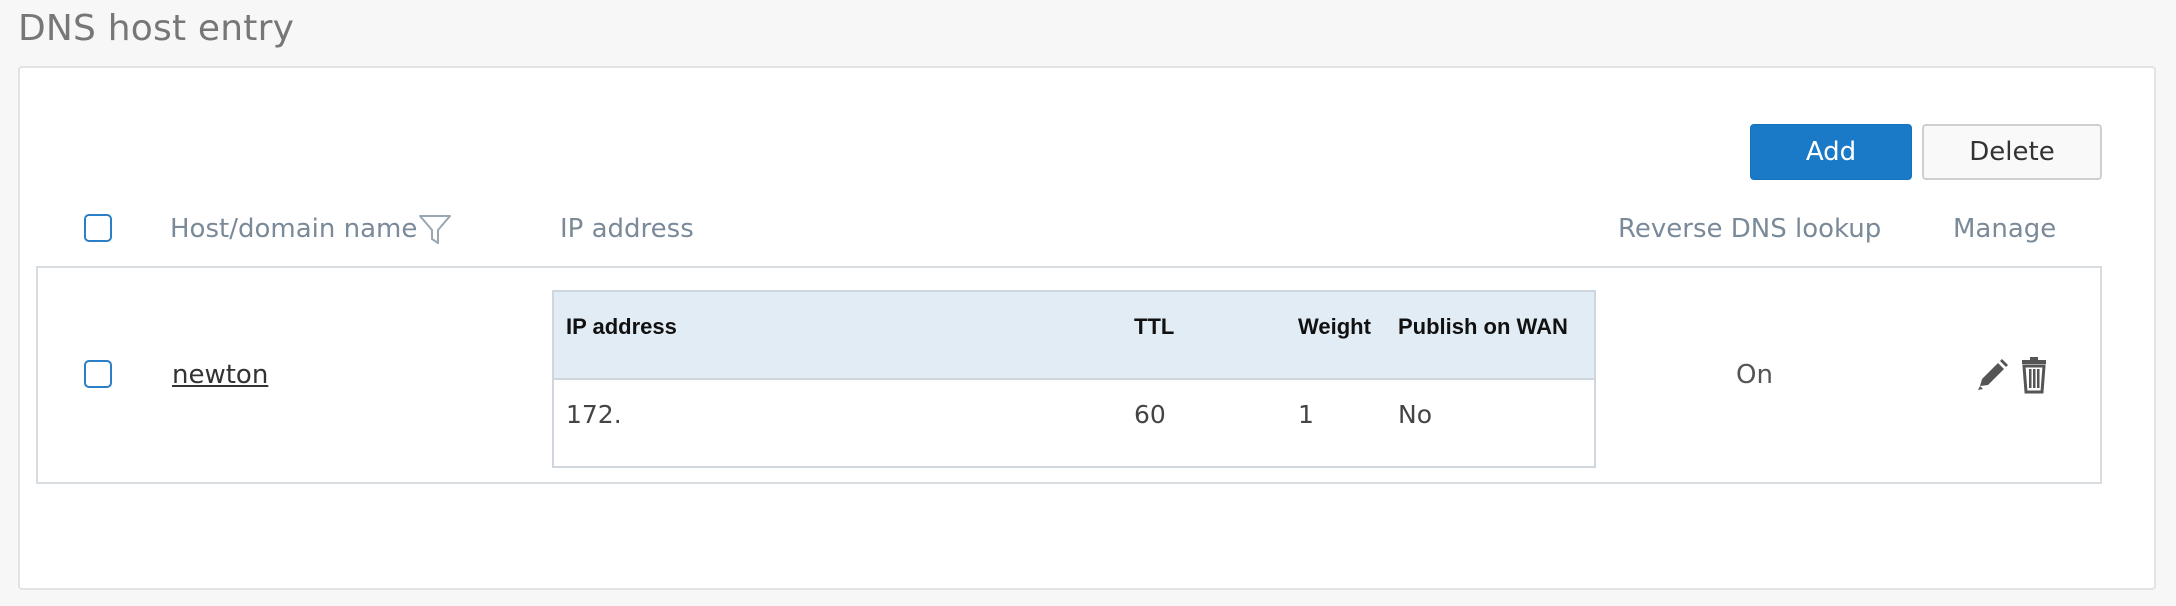 The image size is (2176, 606). Describe the element at coordinates (98, 374) in the screenshot. I see `row-checkbox` at that location.